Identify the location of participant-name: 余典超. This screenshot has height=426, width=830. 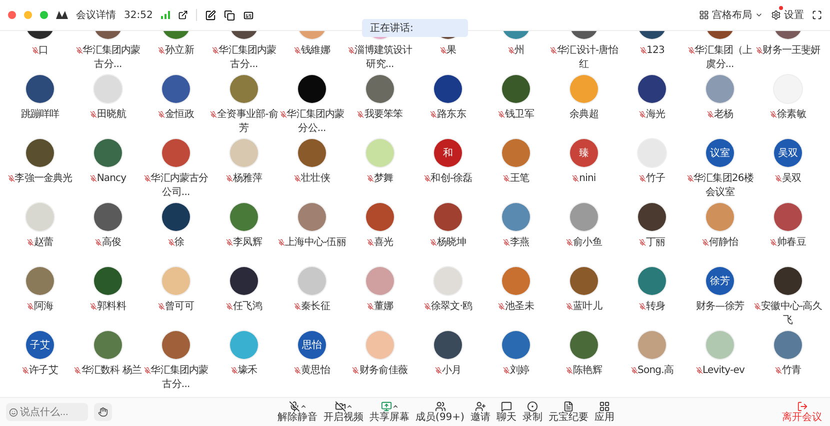
(584, 114).